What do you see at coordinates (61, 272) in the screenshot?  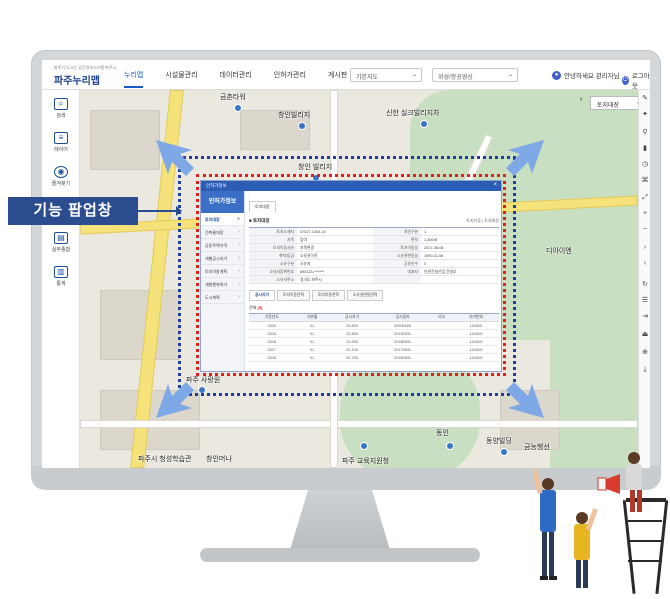 I see `bar-chart-icon: ▥` at bounding box center [61, 272].